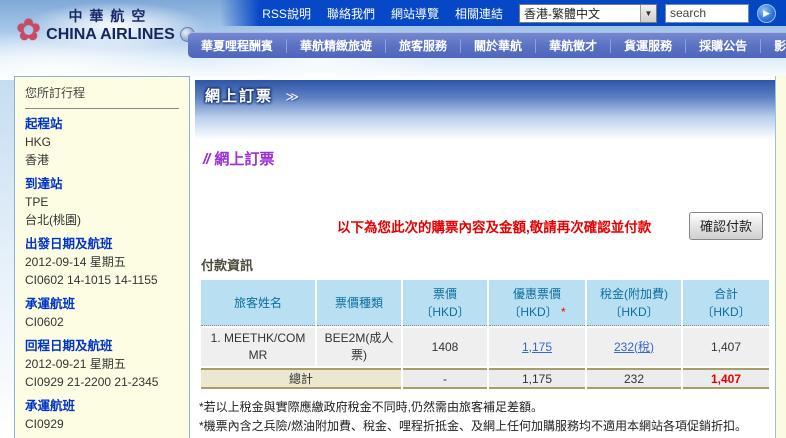 The width and height of the screenshot is (786, 438). Describe the element at coordinates (44, 184) in the screenshot. I see `sidebar-label-destination: 到達站` at that location.